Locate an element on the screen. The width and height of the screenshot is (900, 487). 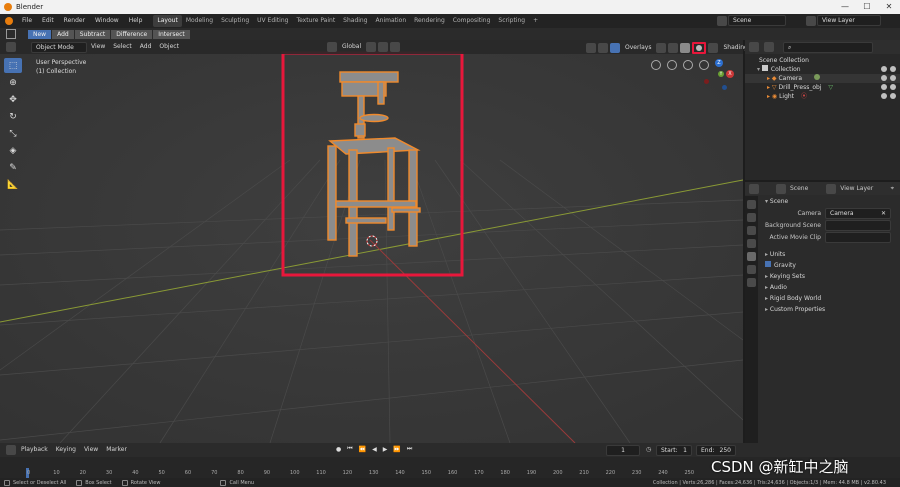
menu-keying: Keying is located at coordinates (66, 450).